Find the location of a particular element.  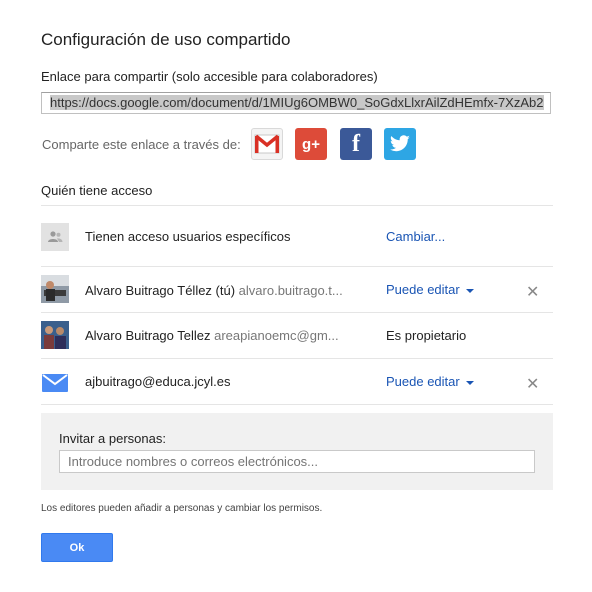

person-name: Alvaro Buitrago Tellez is located at coordinates (148, 335).